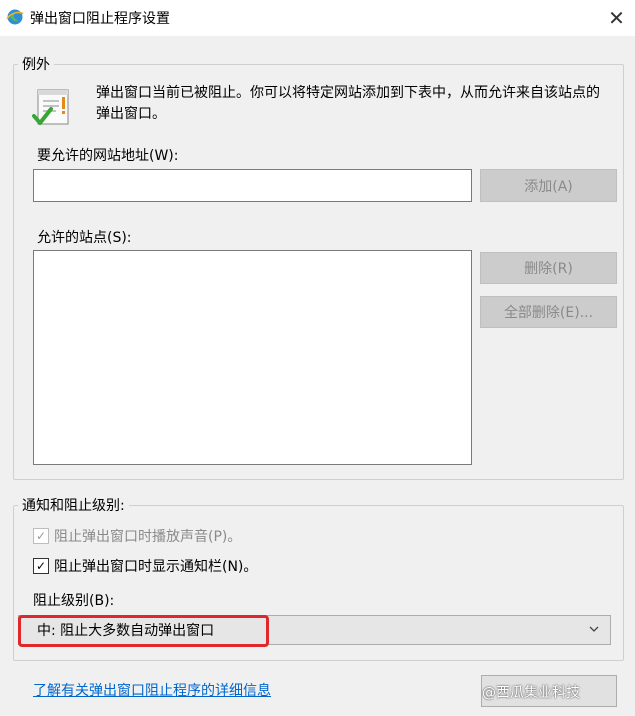  I want to click on block-level-label: 阻止级别(B):, so click(74, 601).